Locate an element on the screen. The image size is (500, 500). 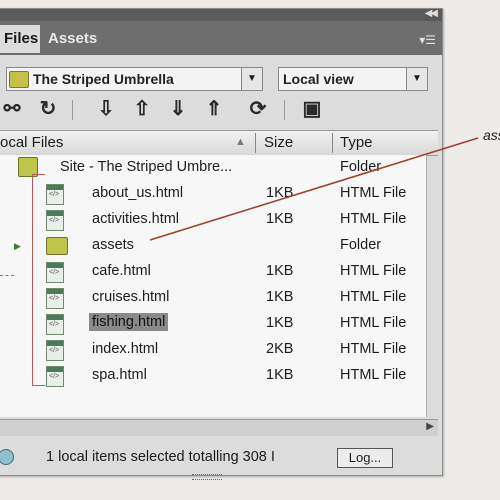
leader-line is located at coordinates (314, 189).